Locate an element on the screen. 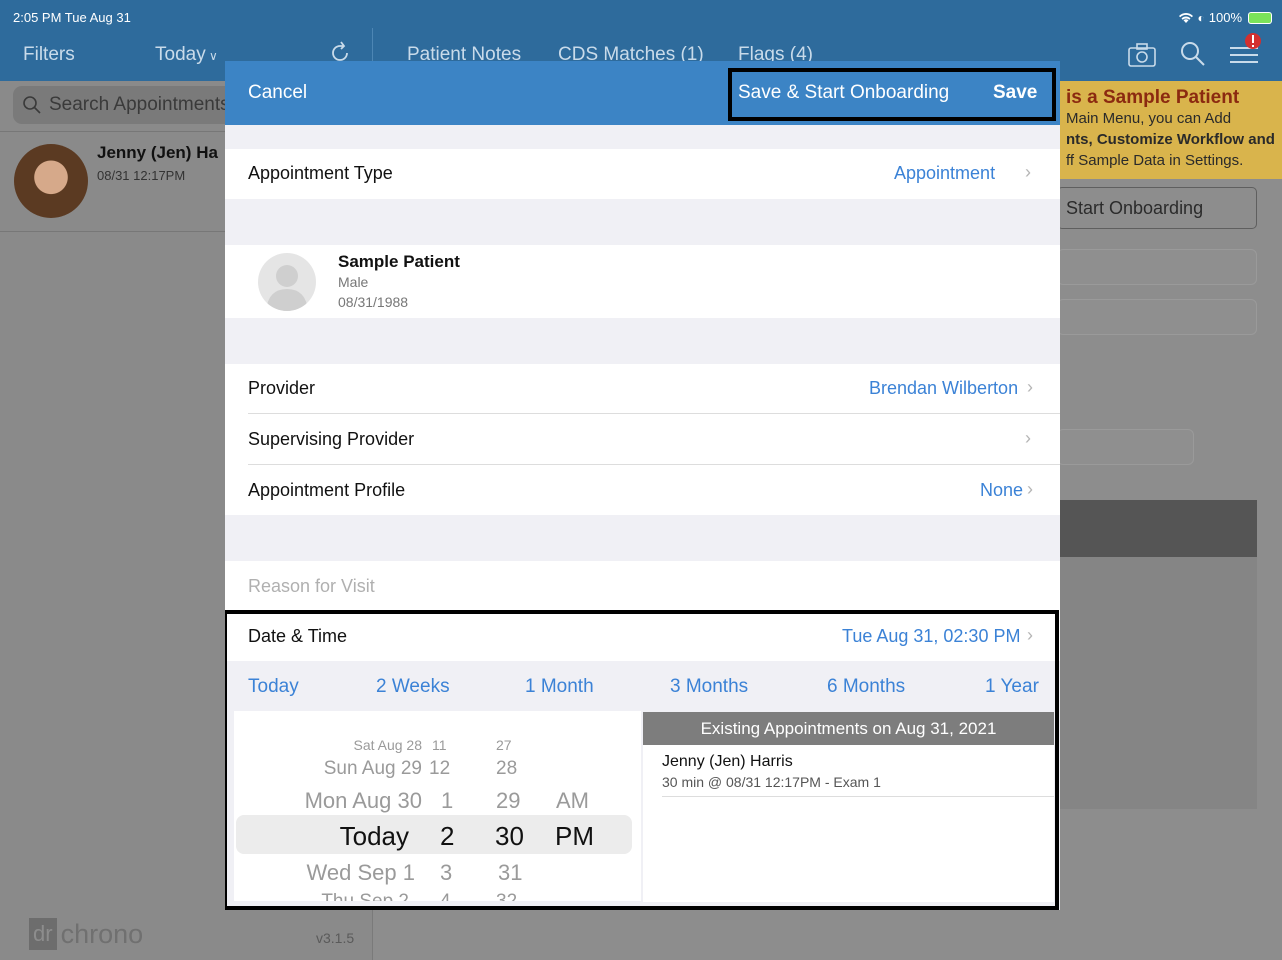 This screenshot has width=1282, height=960. filters-button: Filters is located at coordinates (49, 55).